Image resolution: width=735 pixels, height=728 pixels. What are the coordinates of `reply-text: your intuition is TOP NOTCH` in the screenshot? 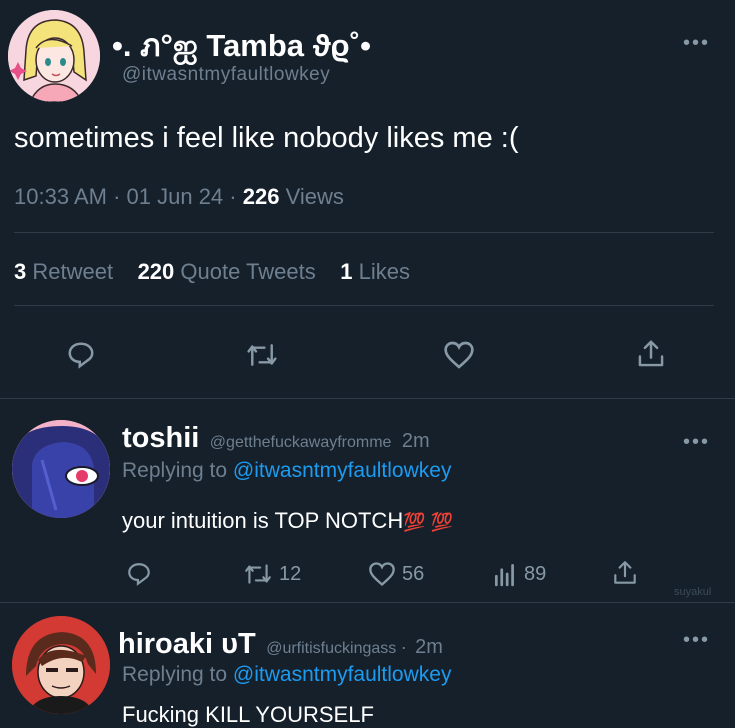 It's located at (263, 520).